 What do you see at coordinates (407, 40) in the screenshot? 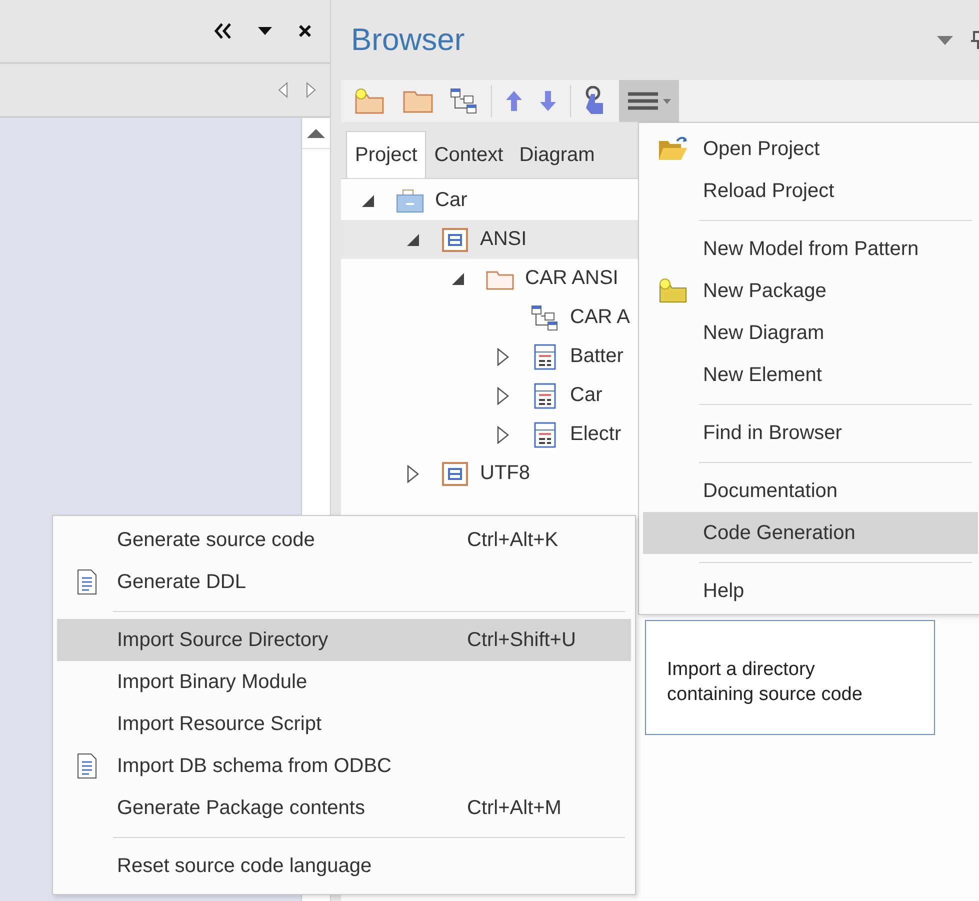
I see `panel-title: Browser` at bounding box center [407, 40].